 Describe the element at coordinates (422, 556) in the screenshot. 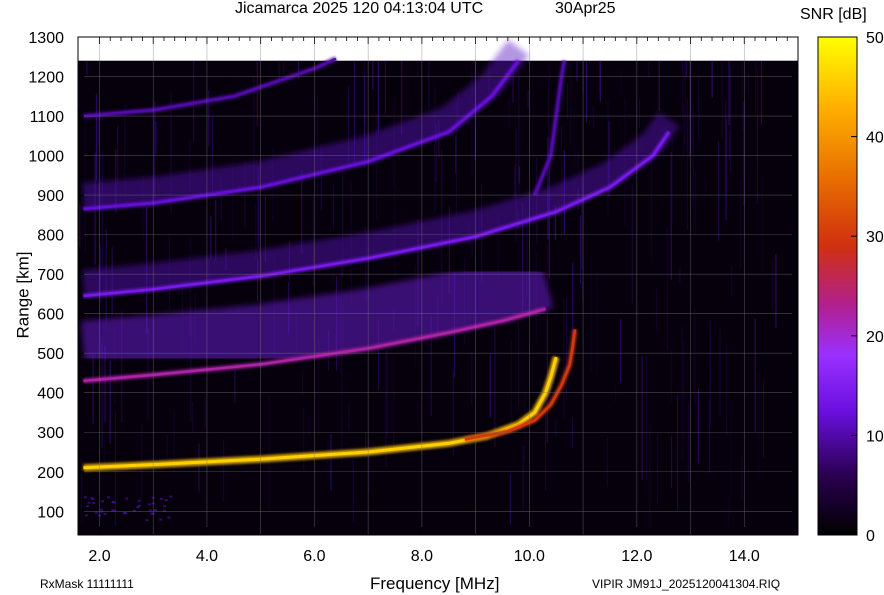

I see `x-tick-label: 8.0` at that location.